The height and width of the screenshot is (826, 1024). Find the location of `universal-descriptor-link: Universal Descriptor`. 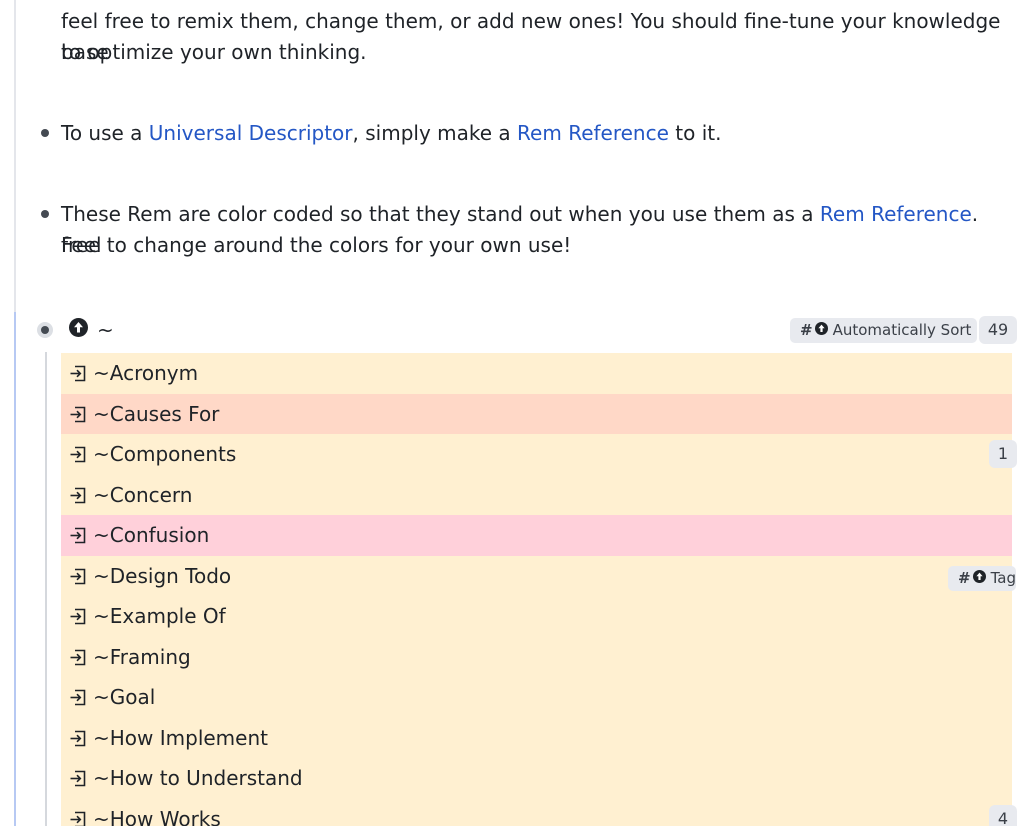

universal-descriptor-link: Universal Descriptor is located at coordinates (251, 133).